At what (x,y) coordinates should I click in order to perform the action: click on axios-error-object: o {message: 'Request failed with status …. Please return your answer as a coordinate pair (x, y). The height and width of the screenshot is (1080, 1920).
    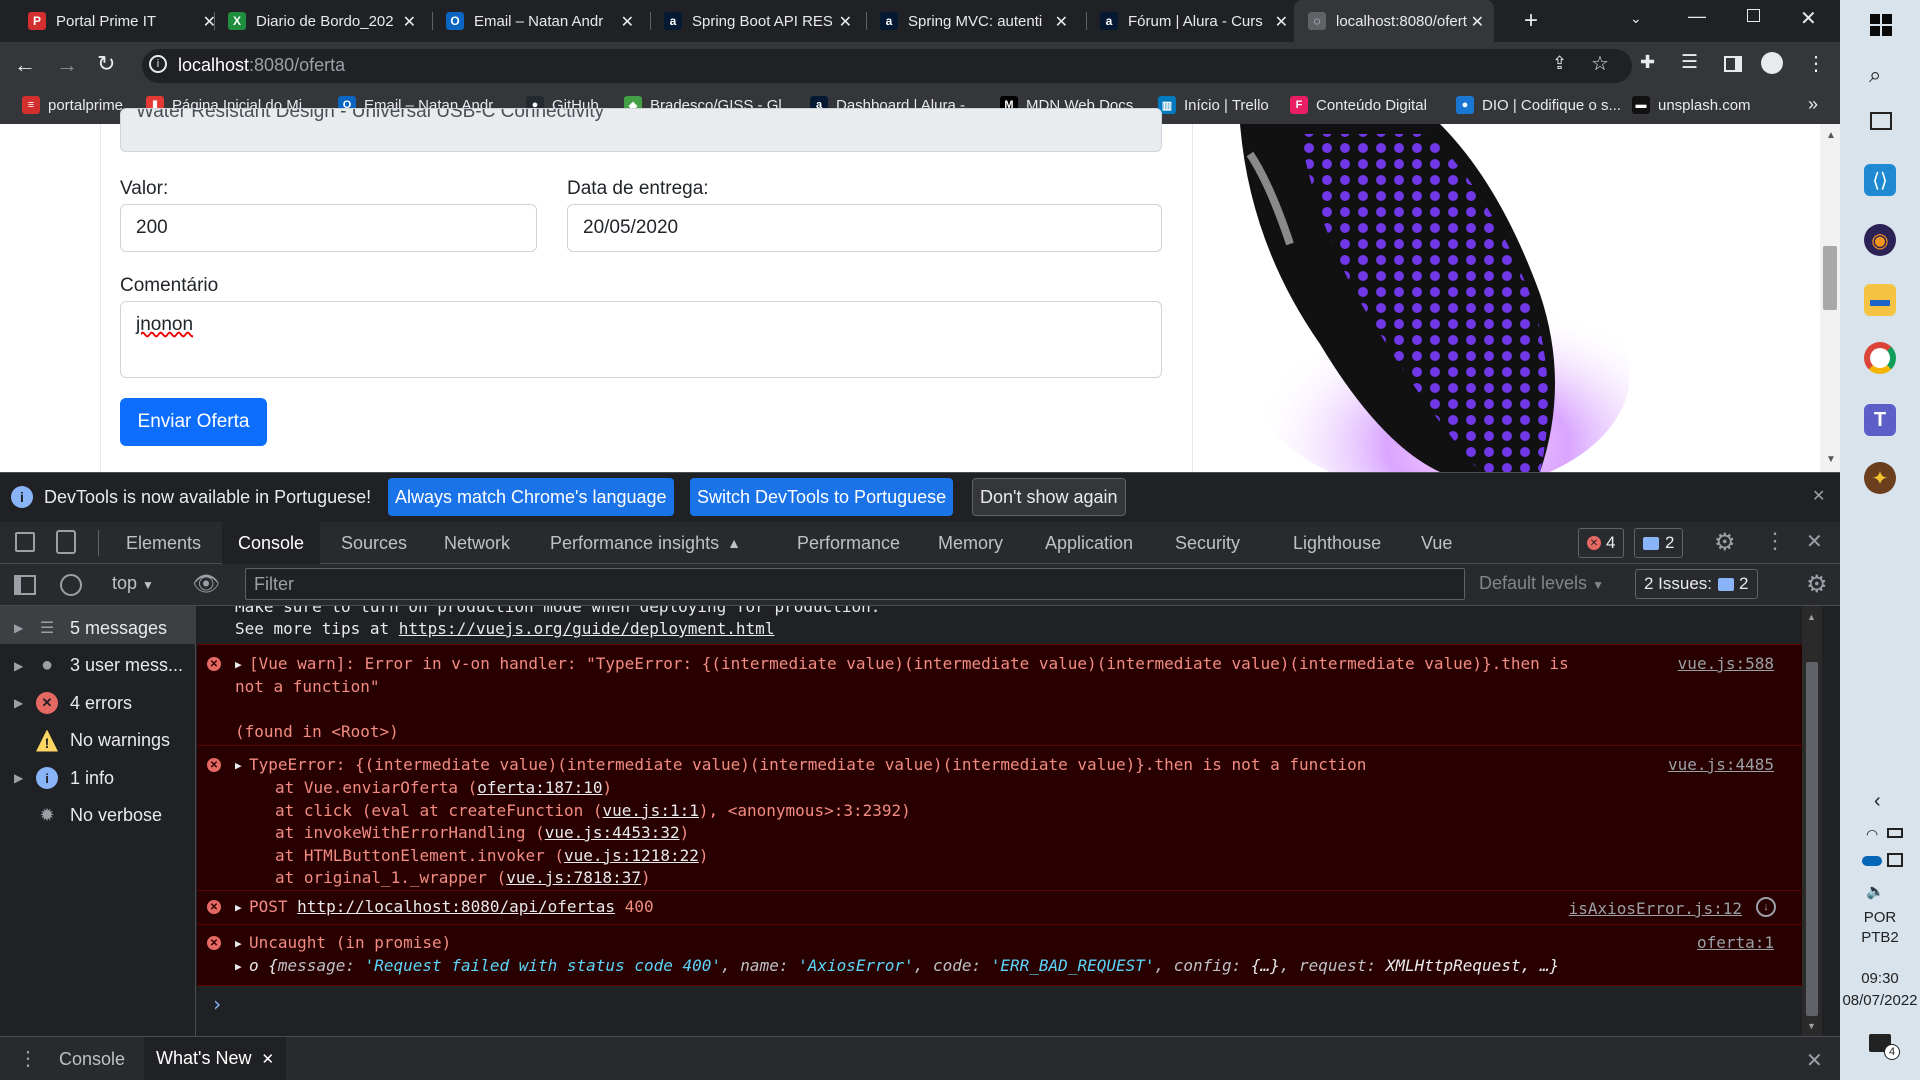
    Looking at the image, I should click on (904, 965).